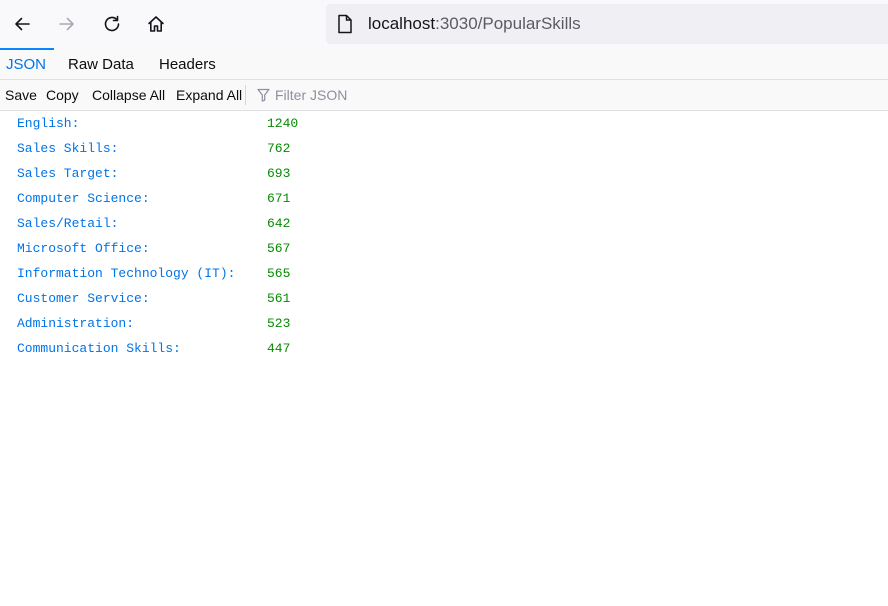 This screenshot has height=606, width=888. Describe the element at coordinates (83, 298) in the screenshot. I see `json-key: Customer Service:` at that location.